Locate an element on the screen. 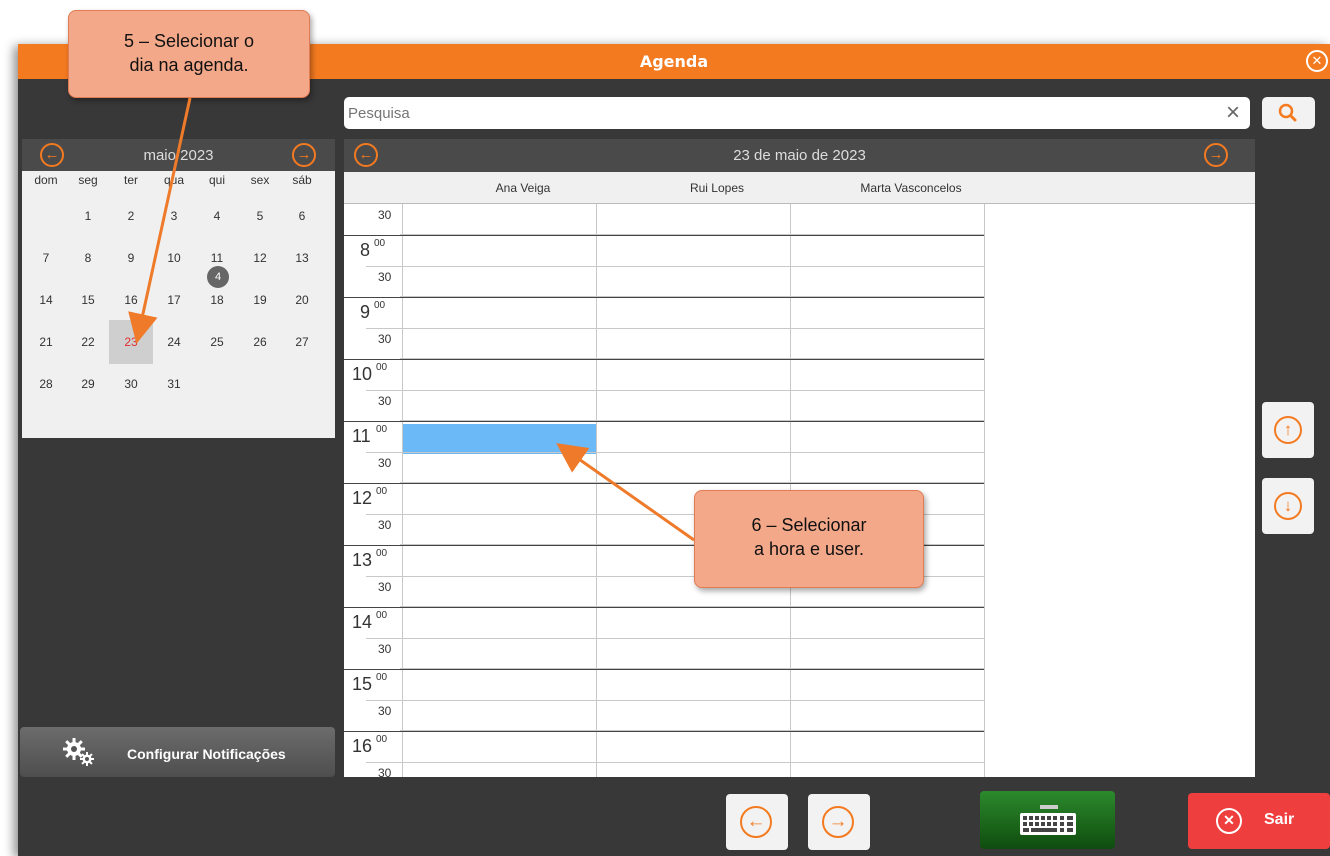 The height and width of the screenshot is (856, 1330). mini-calendar-month: maio 2023 is located at coordinates (178, 155).